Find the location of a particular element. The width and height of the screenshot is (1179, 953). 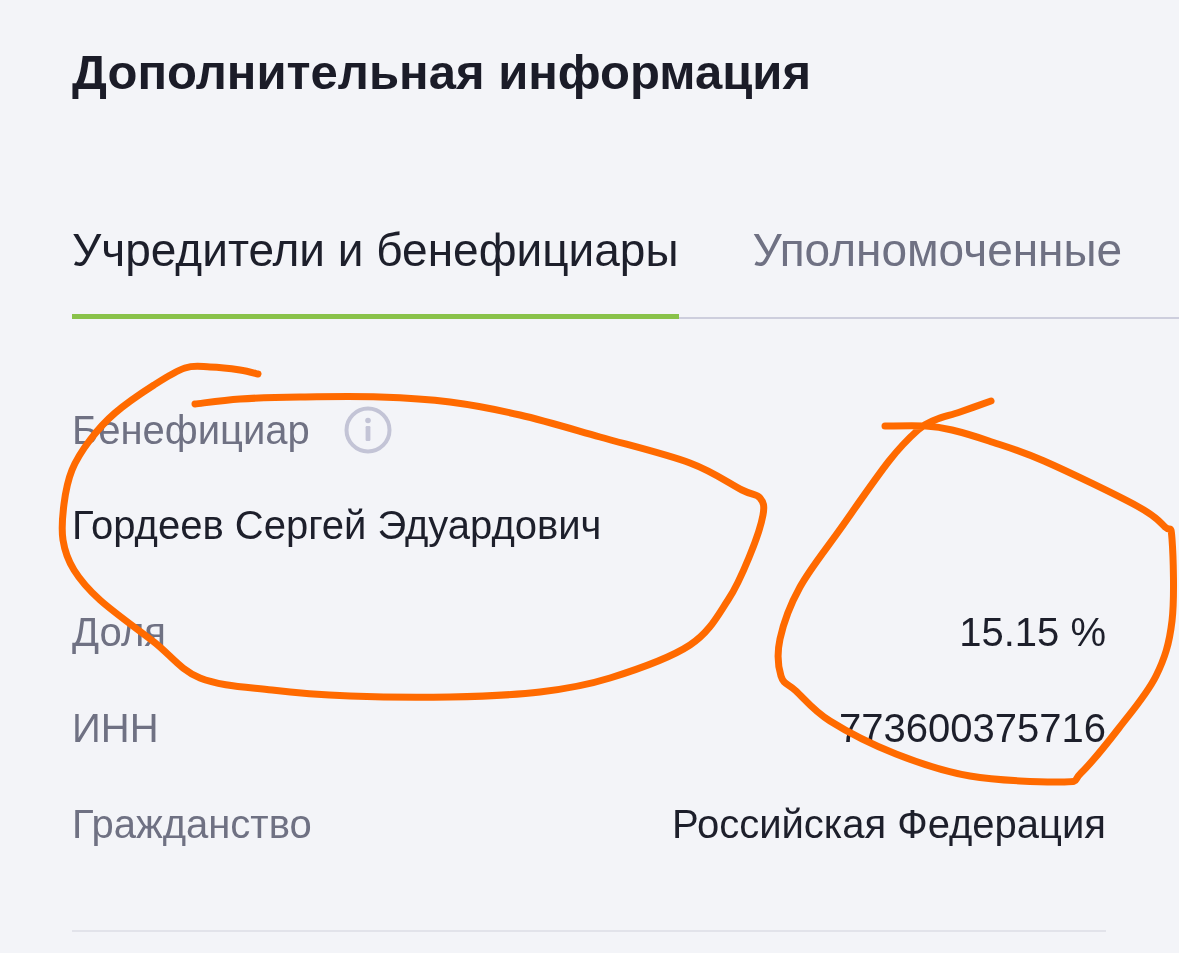

tab: Уполномоченные is located at coordinates (937, 271).